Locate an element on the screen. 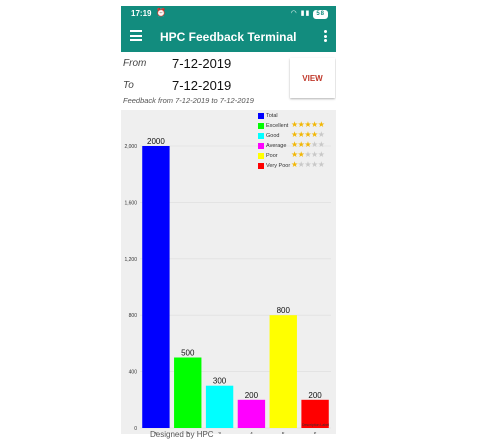 Image resolution: width=500 pixels, height=446 pixels. status-icons: ◠ ▮▮ 58 is located at coordinates (309, 14).